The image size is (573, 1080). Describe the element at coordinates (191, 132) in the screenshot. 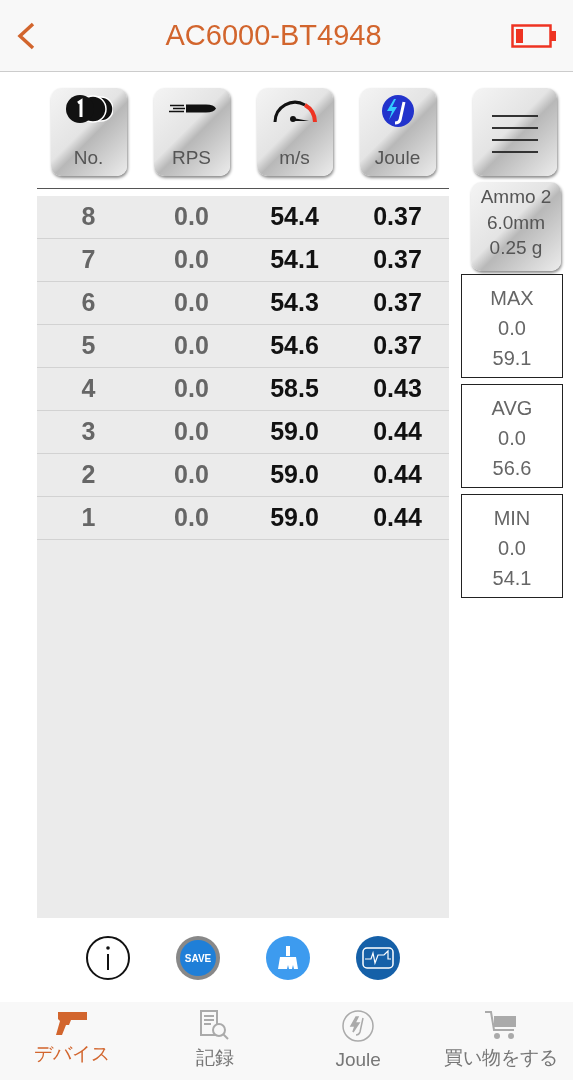

I see `column-button: RPS` at that location.